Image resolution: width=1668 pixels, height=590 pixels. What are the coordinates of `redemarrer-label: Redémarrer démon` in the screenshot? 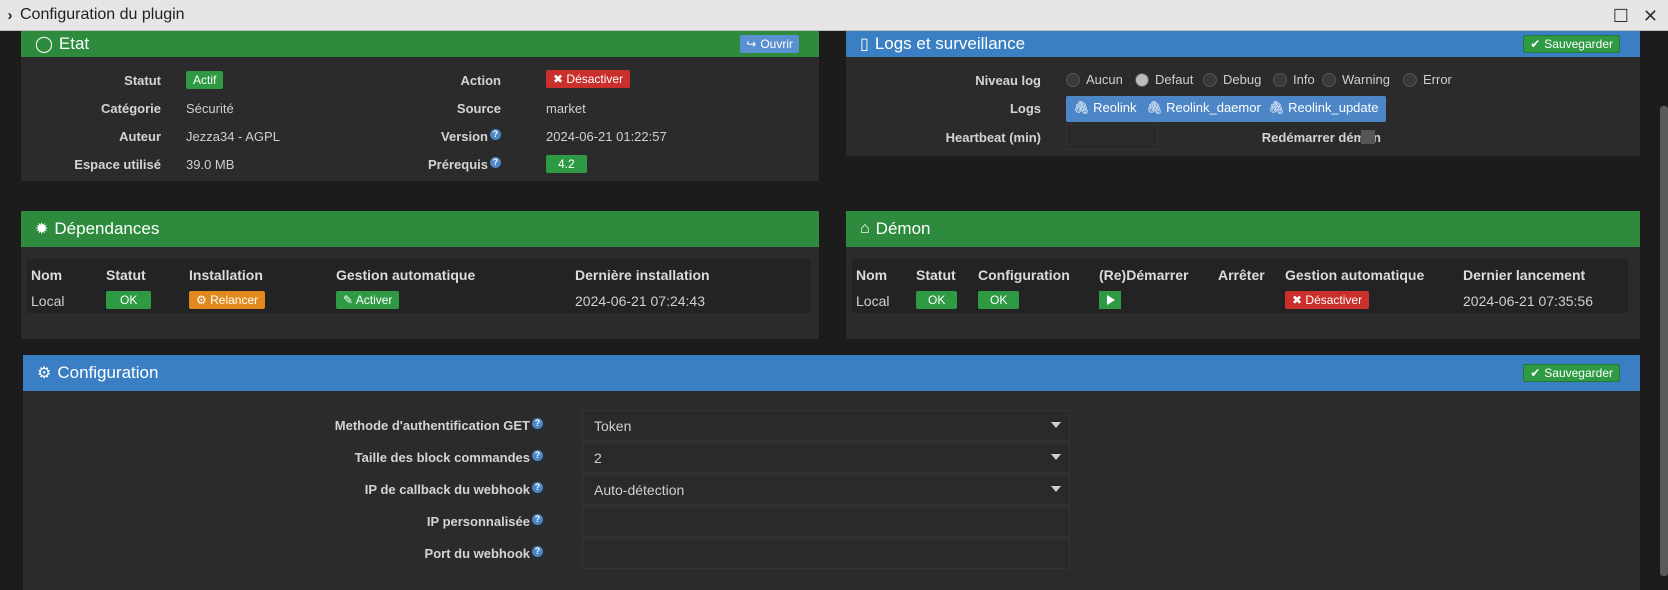 It's located at (1321, 137).